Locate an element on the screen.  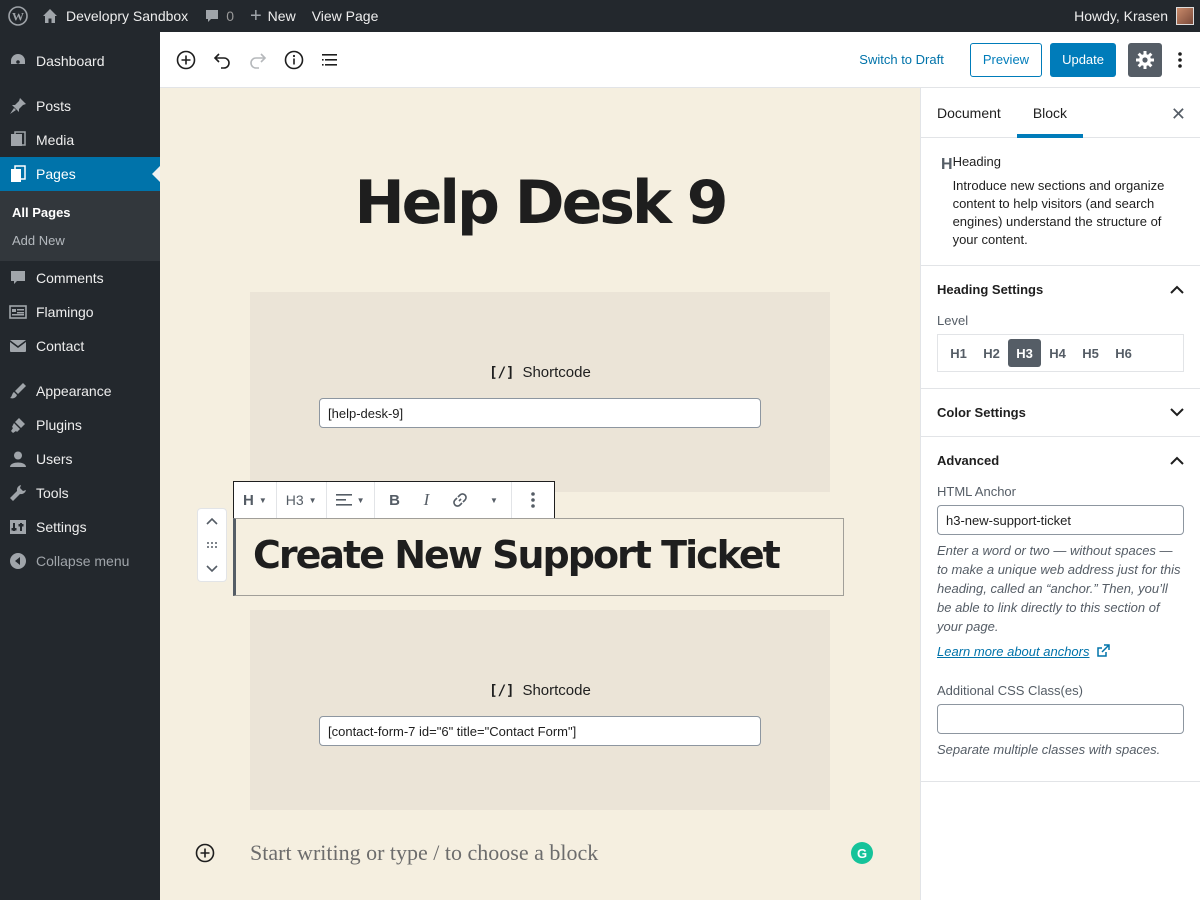
link-button is located at coordinates (460, 500).